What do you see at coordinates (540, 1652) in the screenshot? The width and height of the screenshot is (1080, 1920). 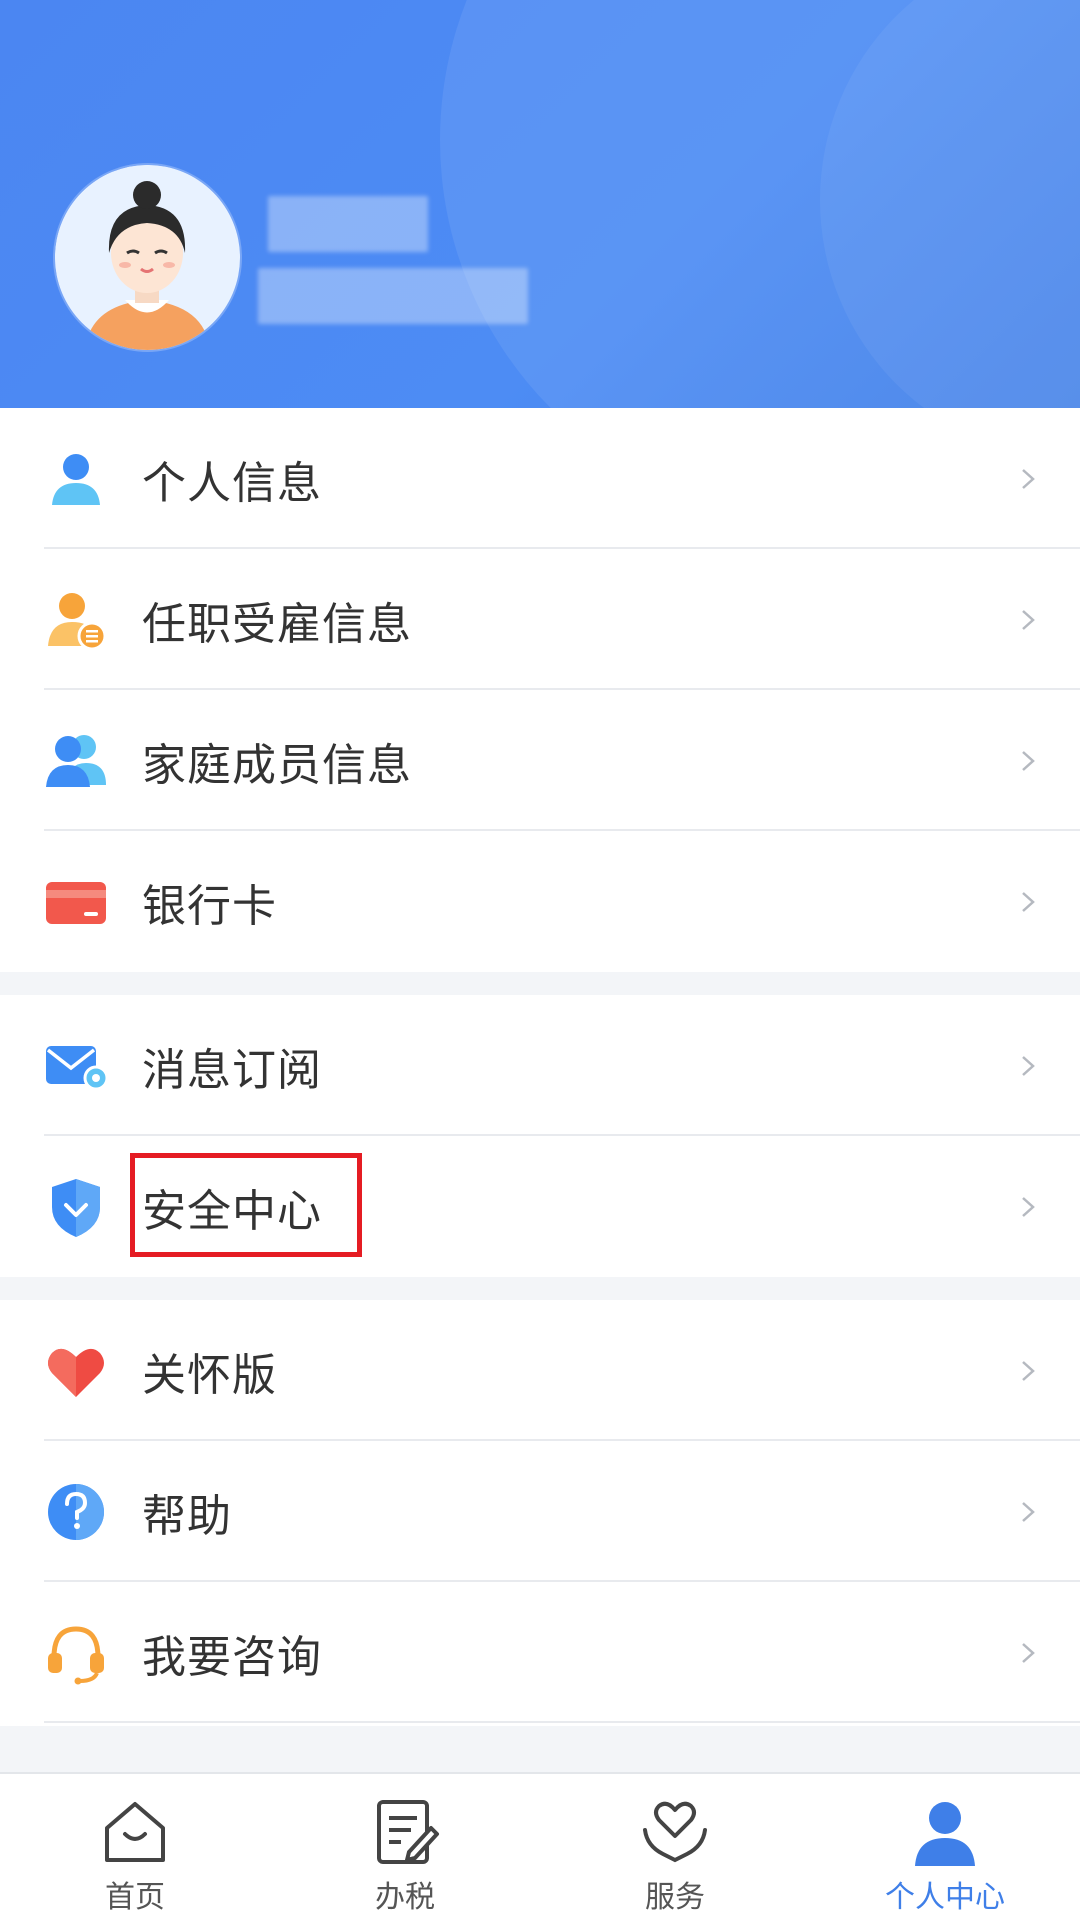 I see `menu-item-consult: 我要咨询` at bounding box center [540, 1652].